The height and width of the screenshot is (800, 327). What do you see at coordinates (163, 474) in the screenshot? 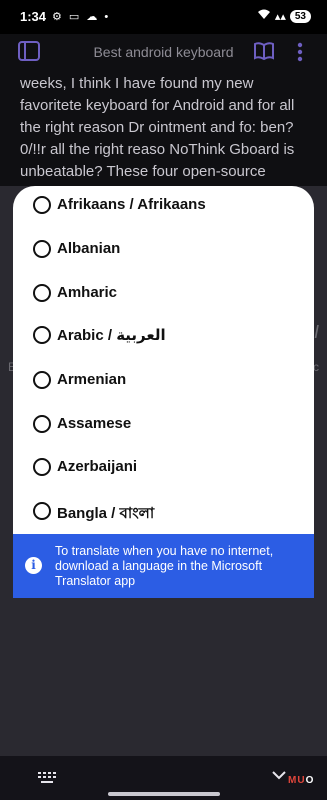
I see `language-option-azerbaijani: Azerbaijani` at bounding box center [163, 474].